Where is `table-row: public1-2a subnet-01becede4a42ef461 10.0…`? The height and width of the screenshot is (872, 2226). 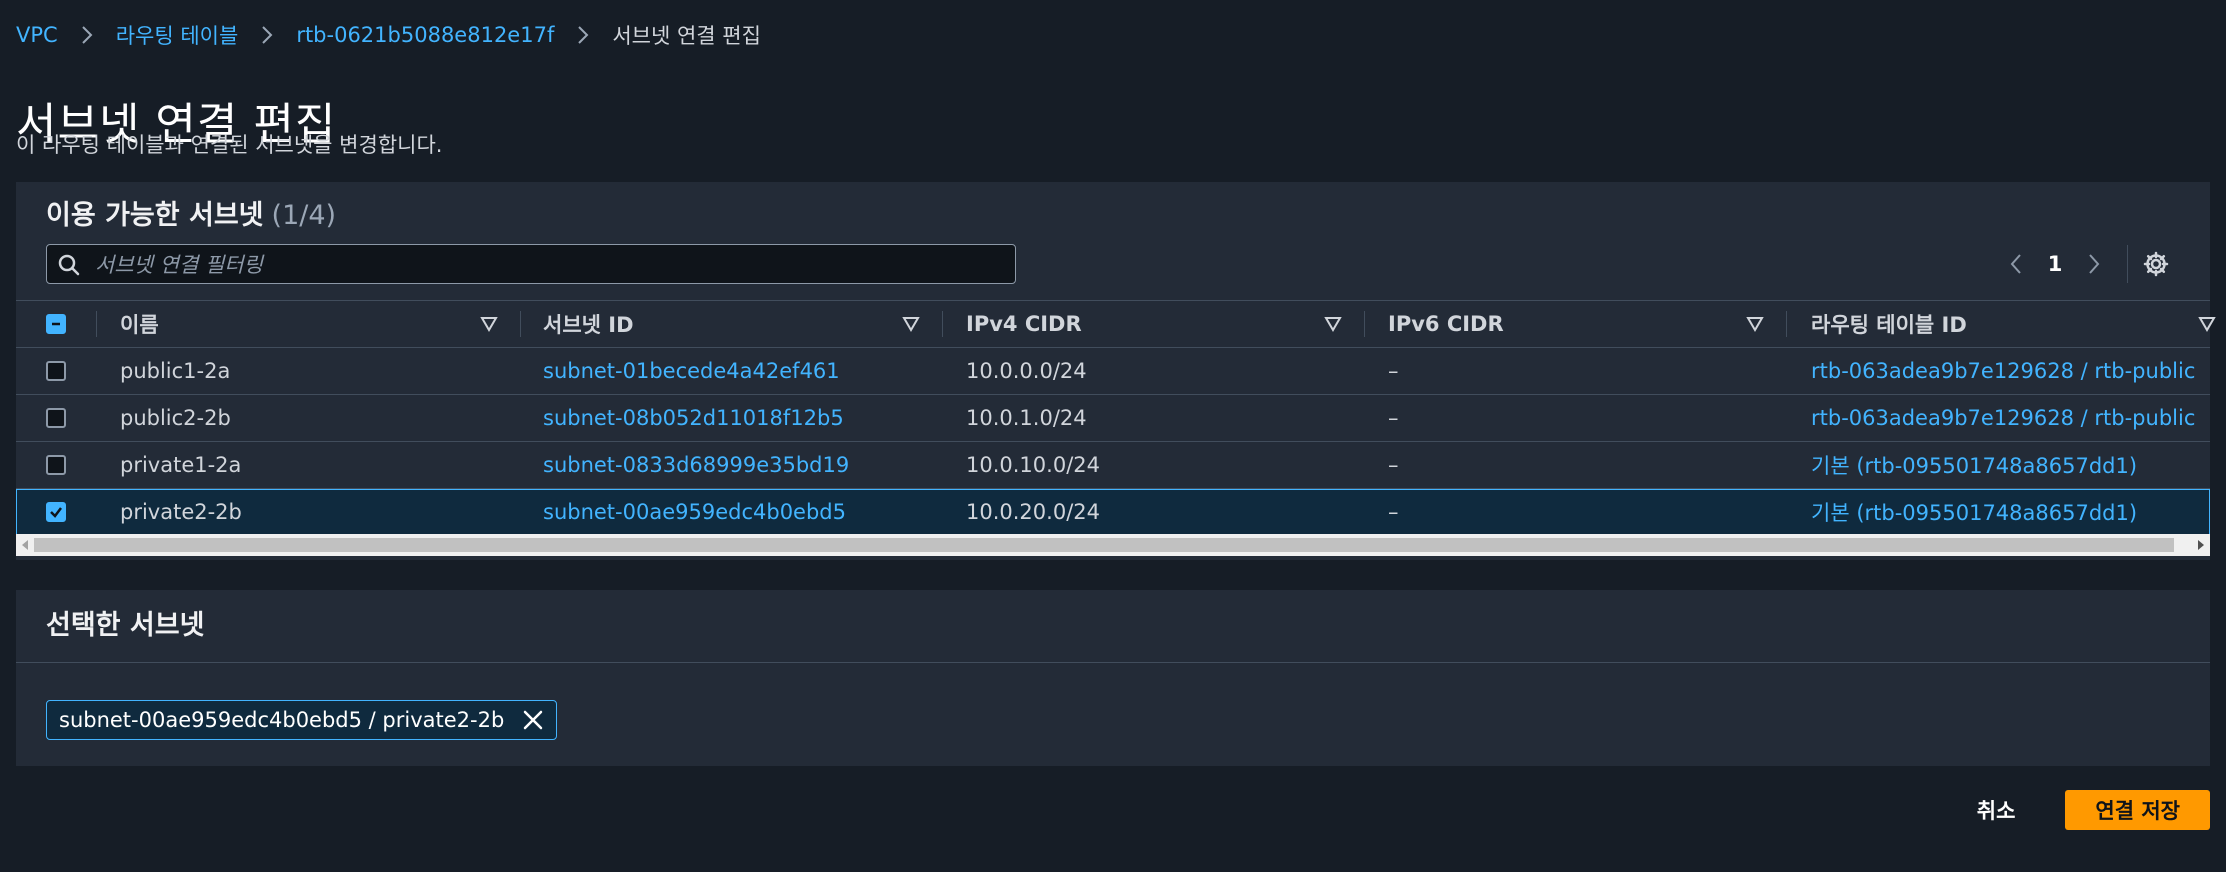
table-row: public1-2a subnet-01becede4a42ef461 10.0… is located at coordinates (1113, 371).